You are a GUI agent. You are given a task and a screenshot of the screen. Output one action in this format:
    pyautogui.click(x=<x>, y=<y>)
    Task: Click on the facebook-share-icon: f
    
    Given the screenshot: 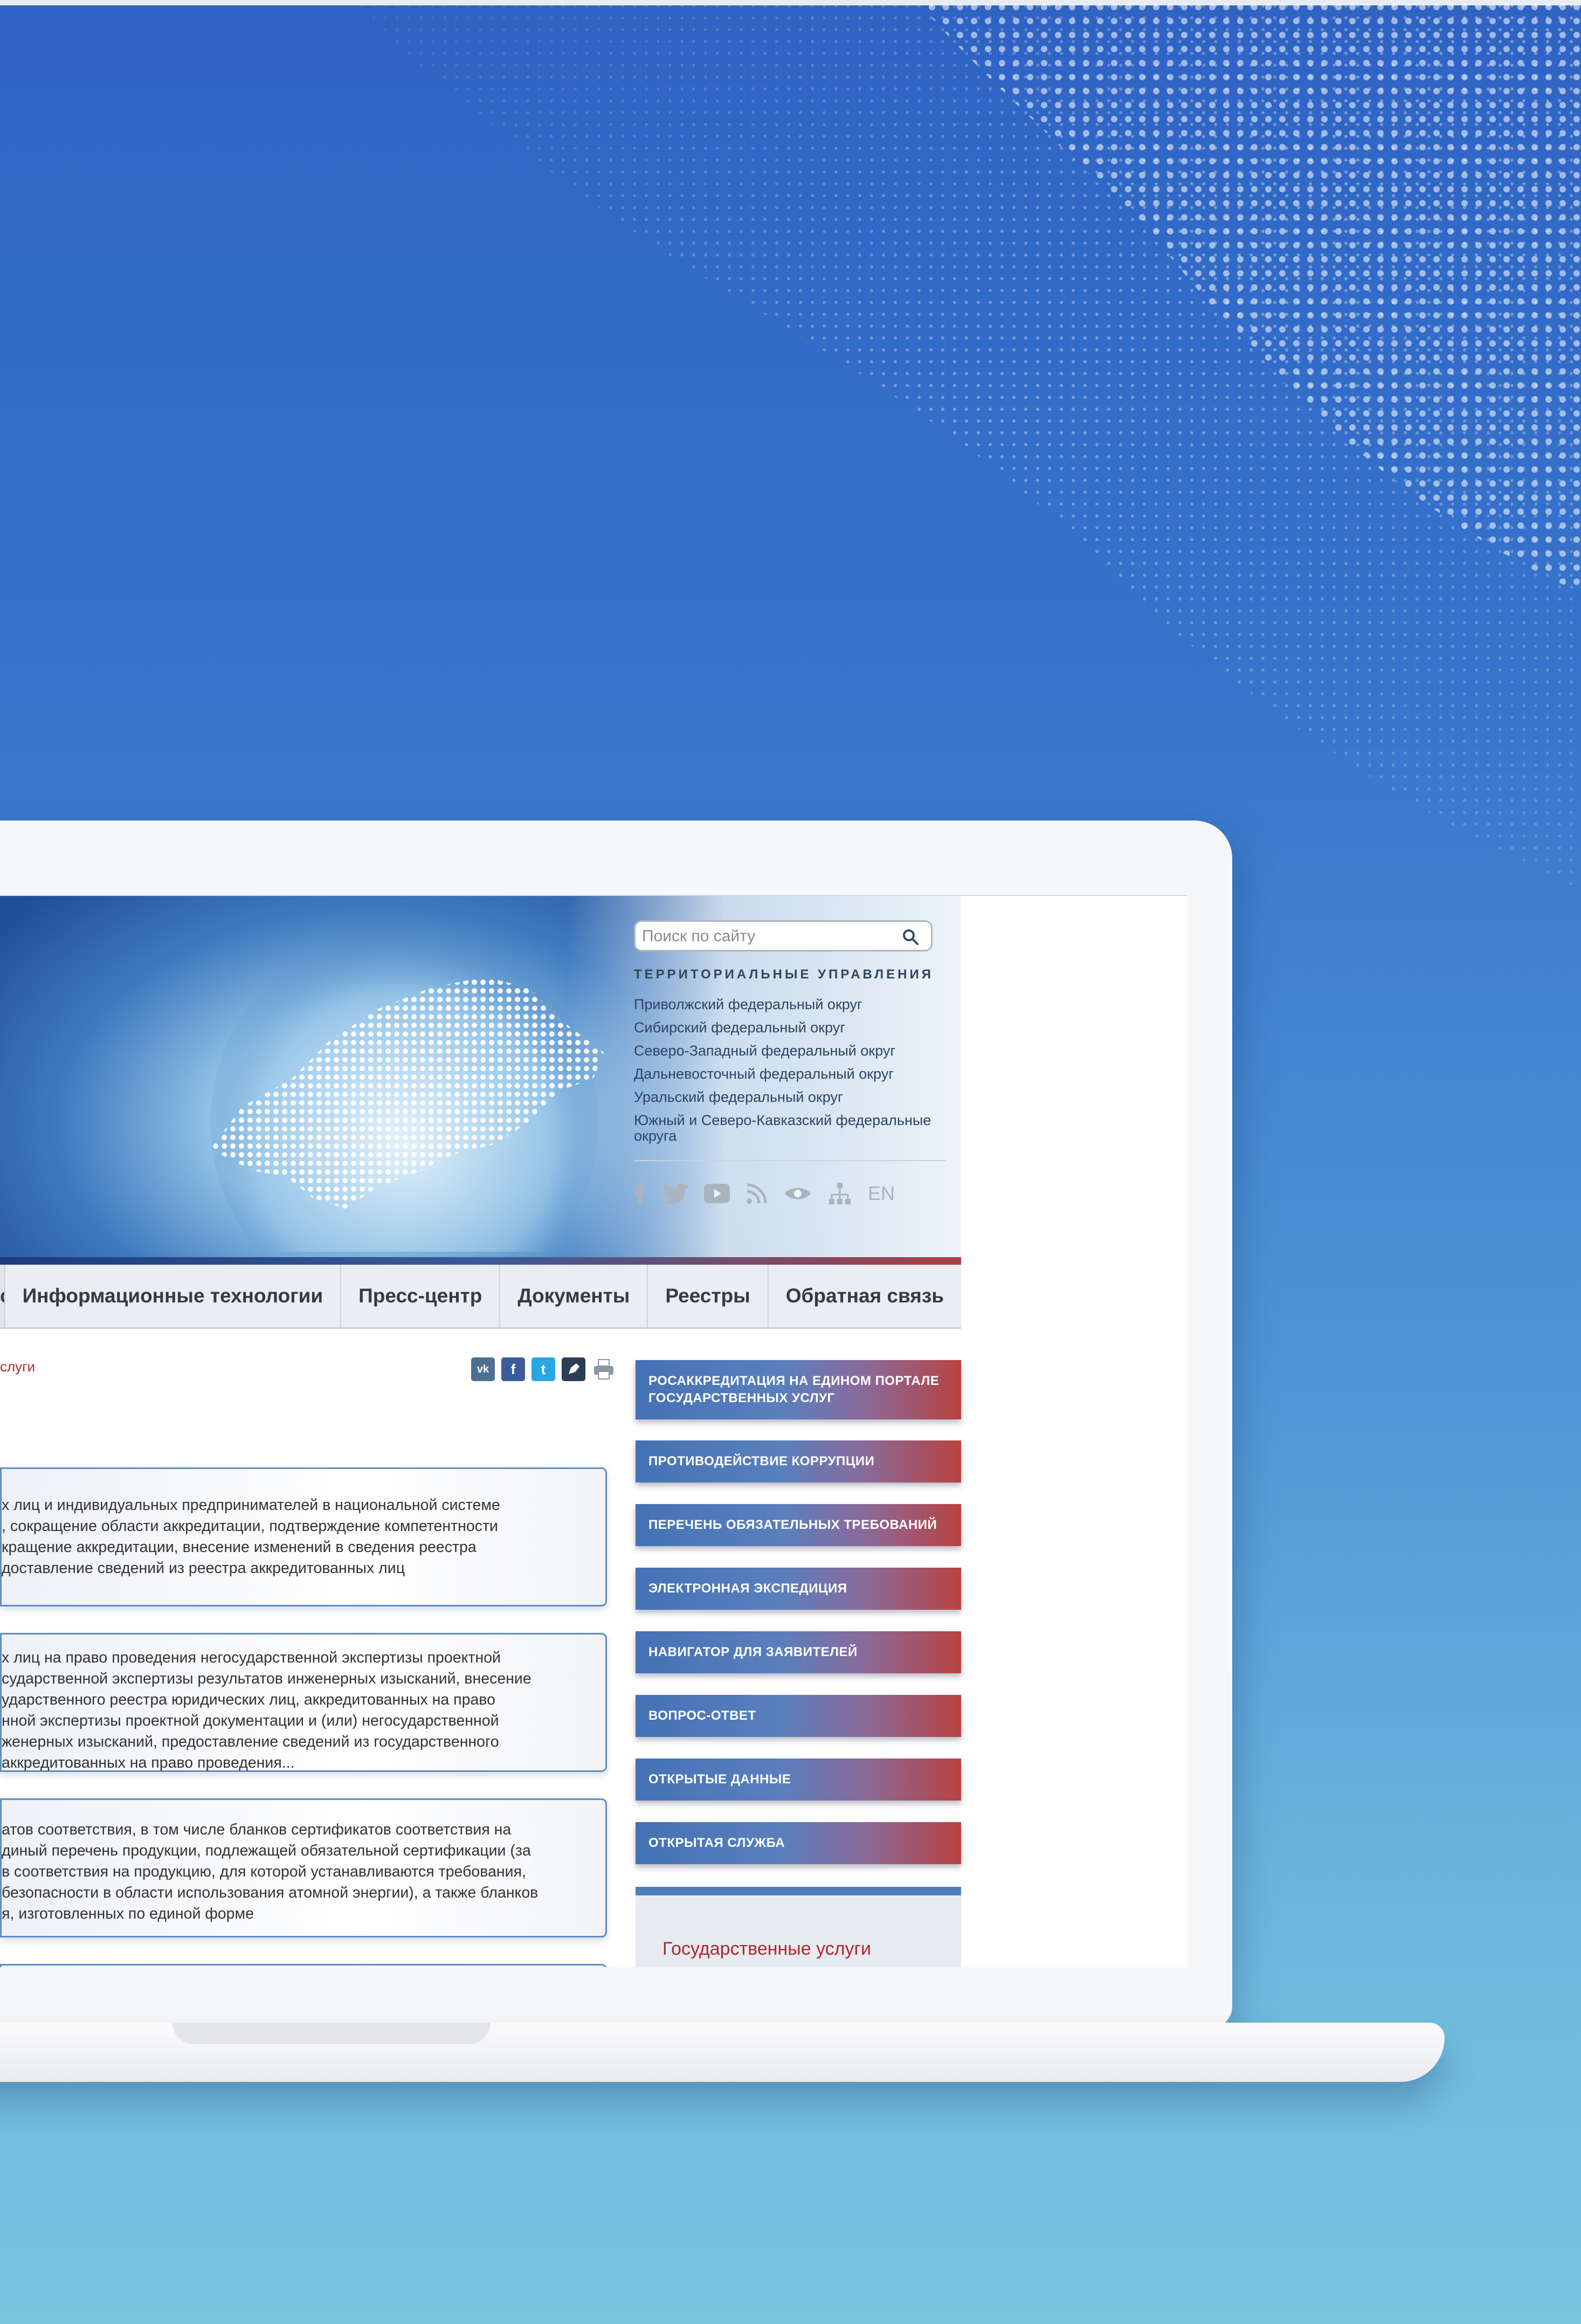 What is the action you would take?
    pyautogui.click(x=513, y=1369)
    